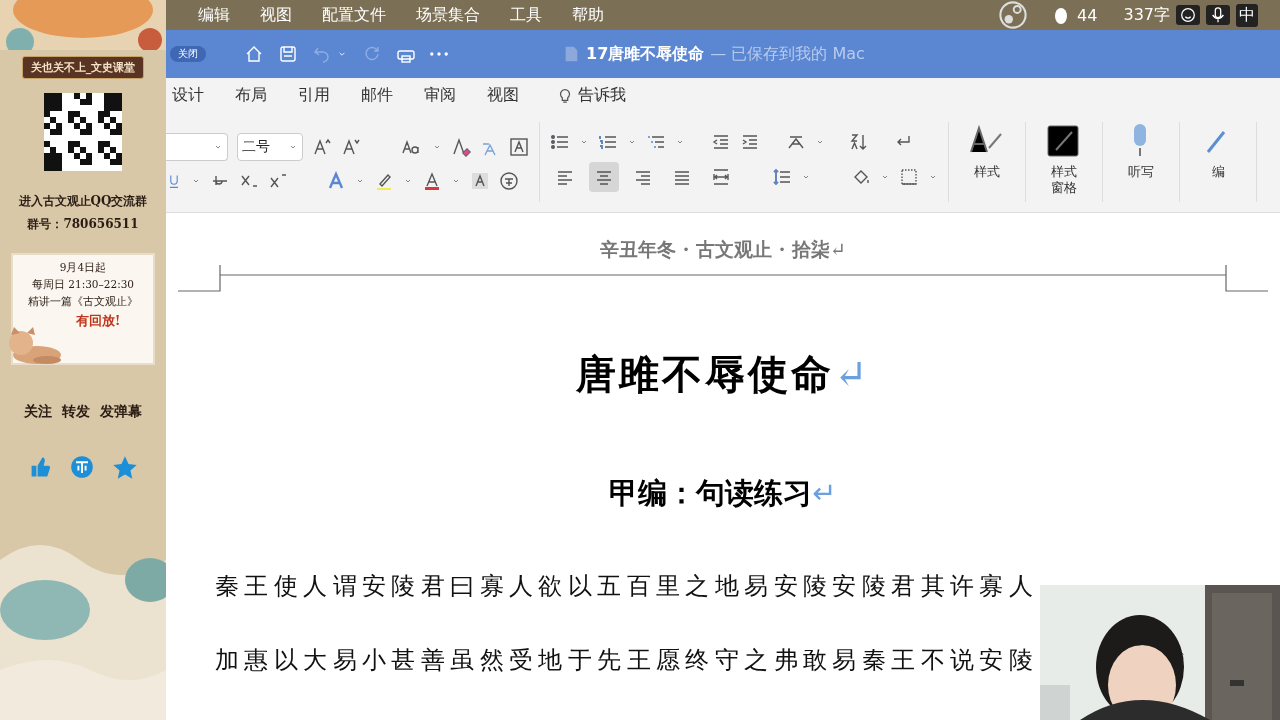 This screenshot has width=1280, height=720. I want to click on align-center-button, so click(604, 177).